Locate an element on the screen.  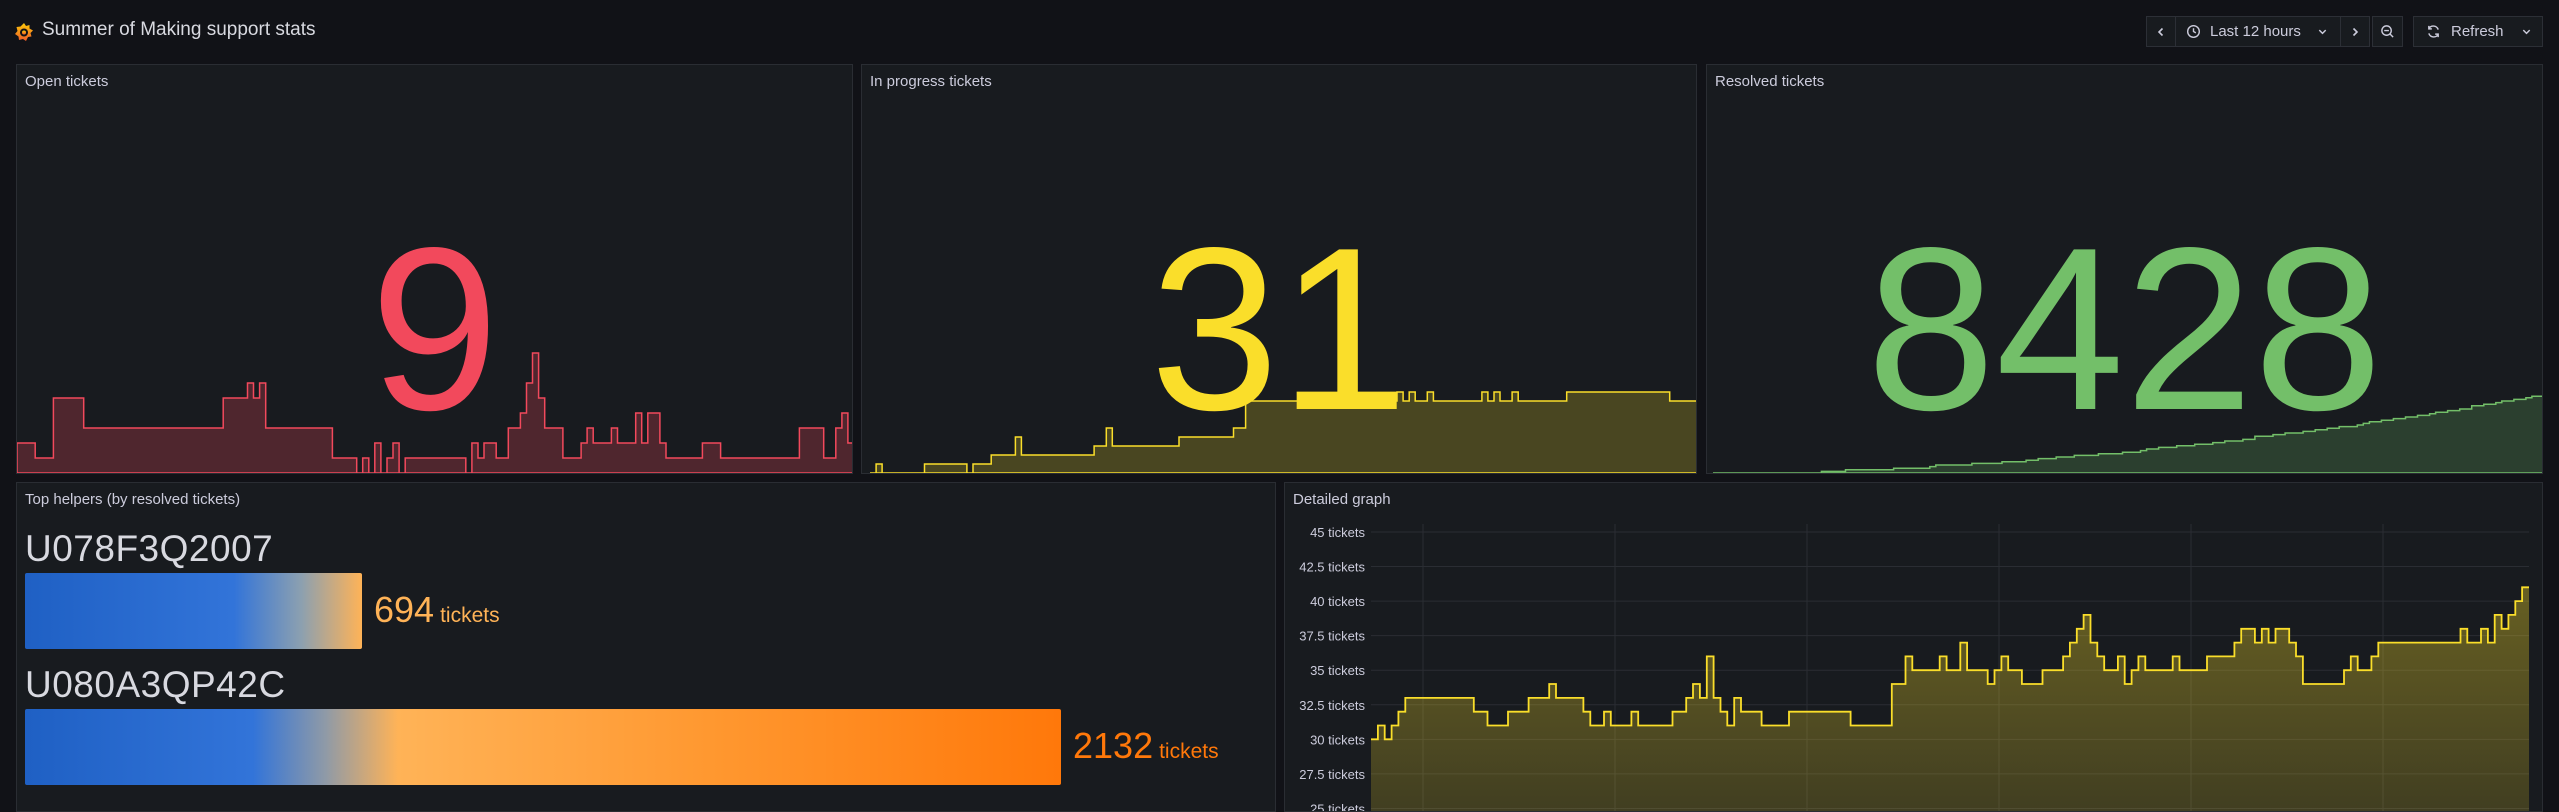
y-tick-label: 45 tickets is located at coordinates (1337, 532).